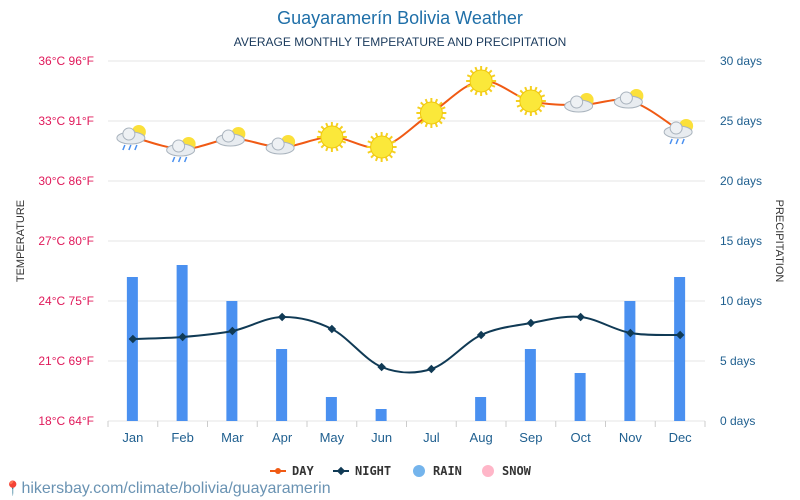 This screenshot has width=800, height=500. I want to click on legend-label-day: DAY, so click(303, 471).